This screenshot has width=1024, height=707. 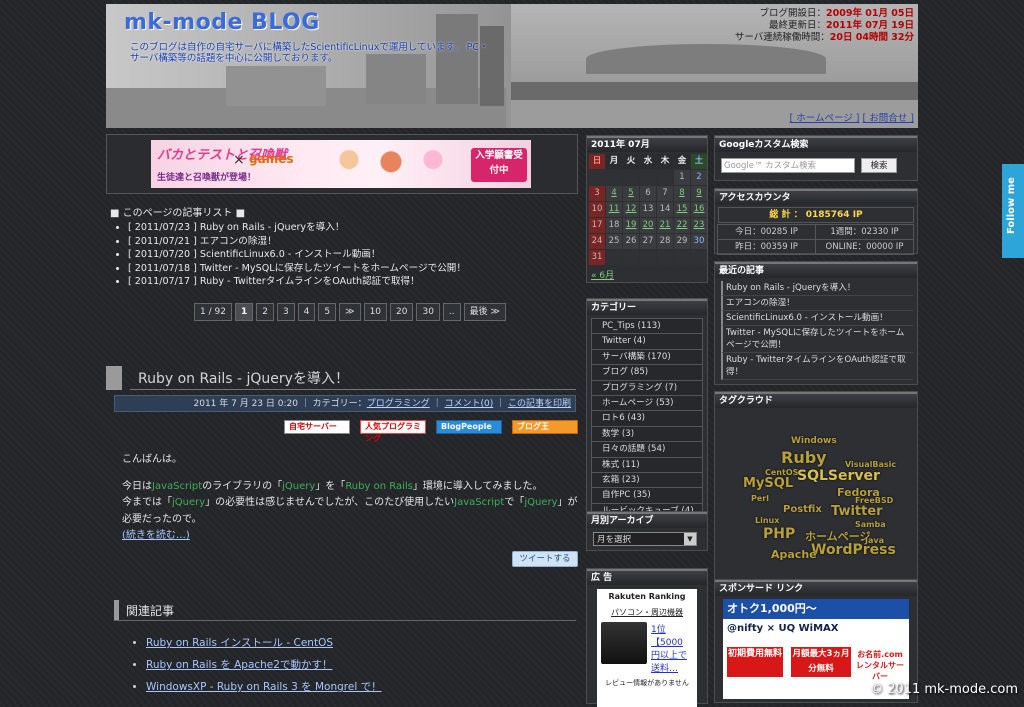 What do you see at coordinates (825, 118) in the screenshot?
I see `home-link: [ ホームページ ]` at bounding box center [825, 118].